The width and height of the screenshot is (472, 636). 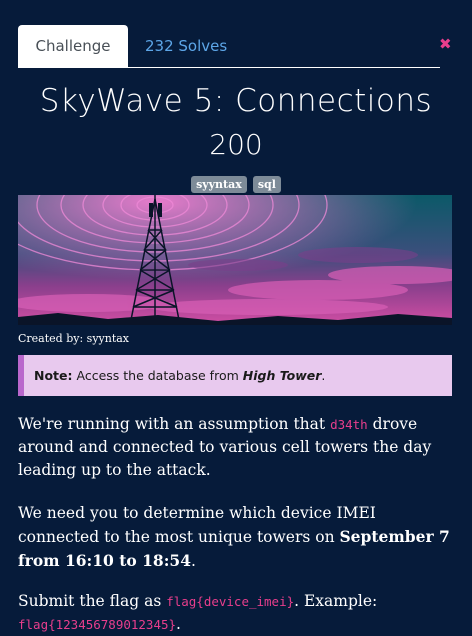 What do you see at coordinates (349, 424) in the screenshot?
I see `inline-code: d34th` at bounding box center [349, 424].